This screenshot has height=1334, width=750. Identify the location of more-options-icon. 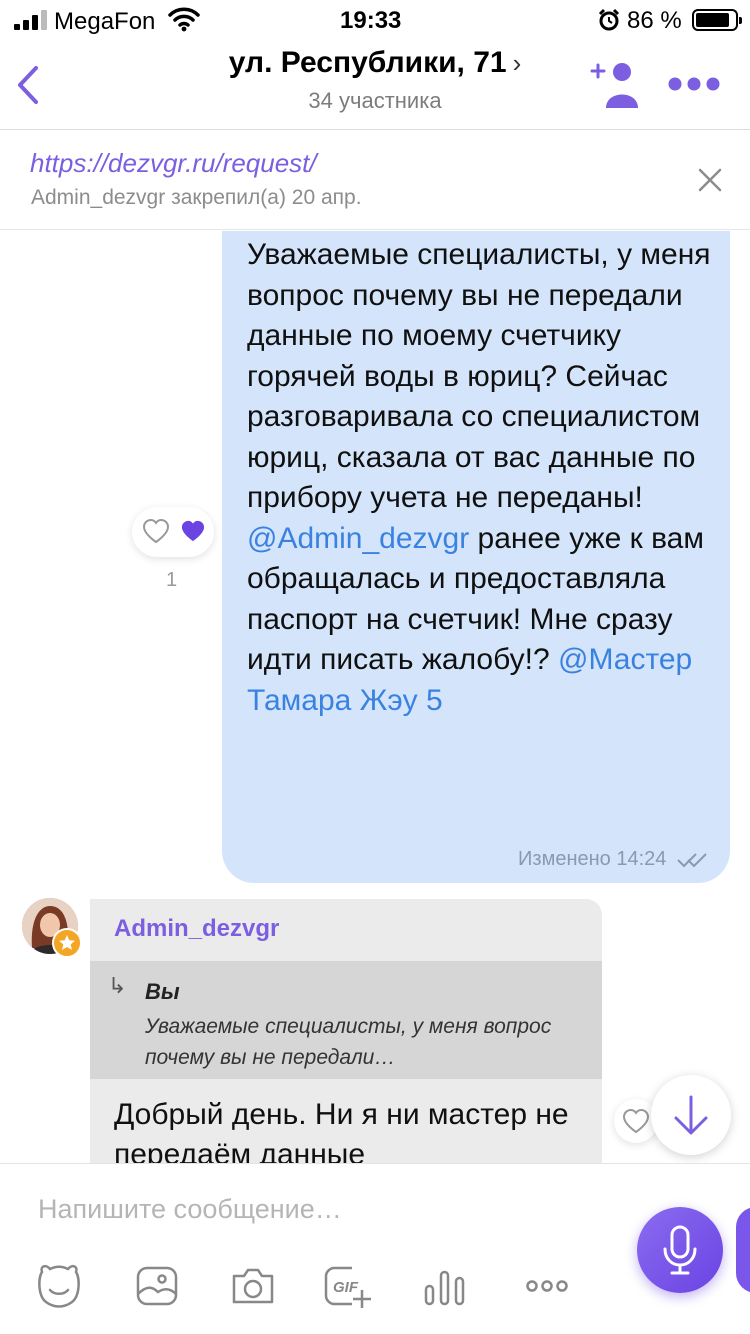
(547, 1286).